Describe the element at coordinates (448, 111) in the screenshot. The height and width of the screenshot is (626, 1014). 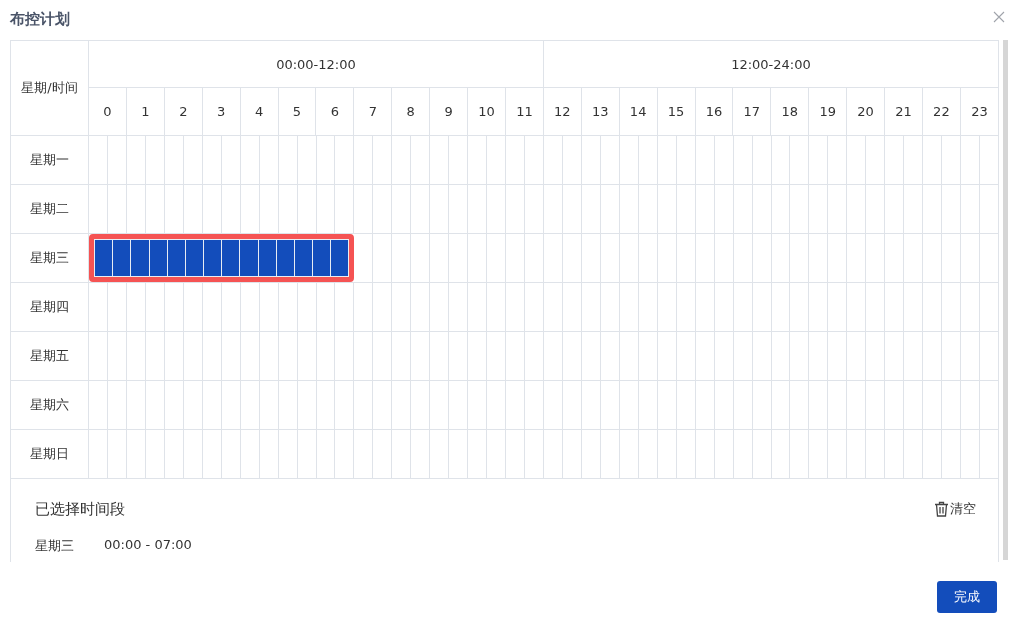
I see `header-cell: 9` at that location.